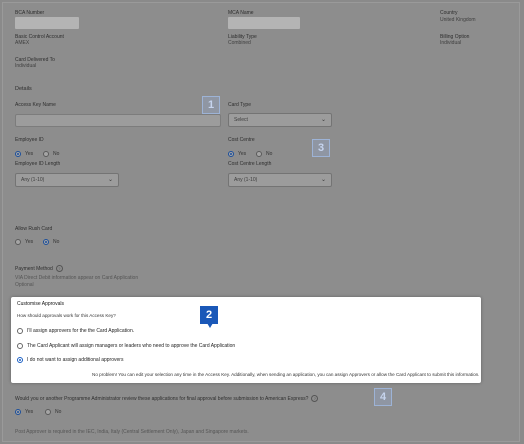 The height and width of the screenshot is (444, 524). Describe the element at coordinates (20, 346) in the screenshot. I see `approval-option-2-radio` at that location.